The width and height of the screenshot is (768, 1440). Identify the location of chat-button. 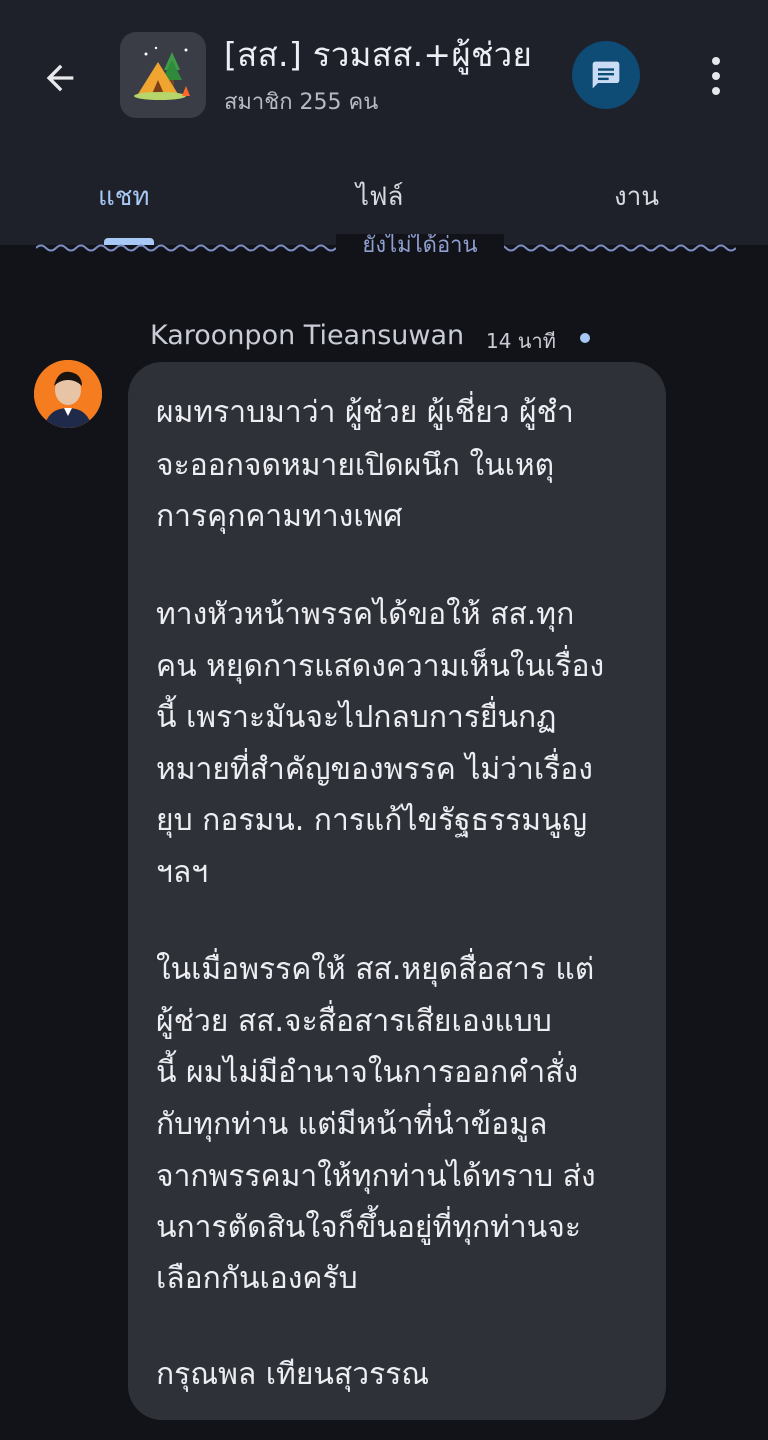
(606, 75).